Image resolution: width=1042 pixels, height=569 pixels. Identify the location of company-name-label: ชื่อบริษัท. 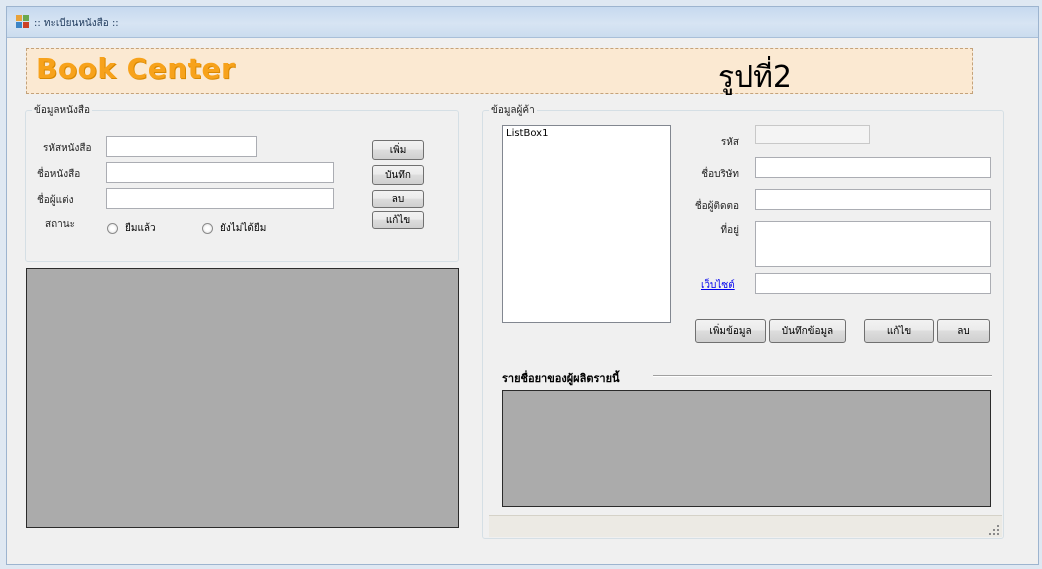
(720, 174).